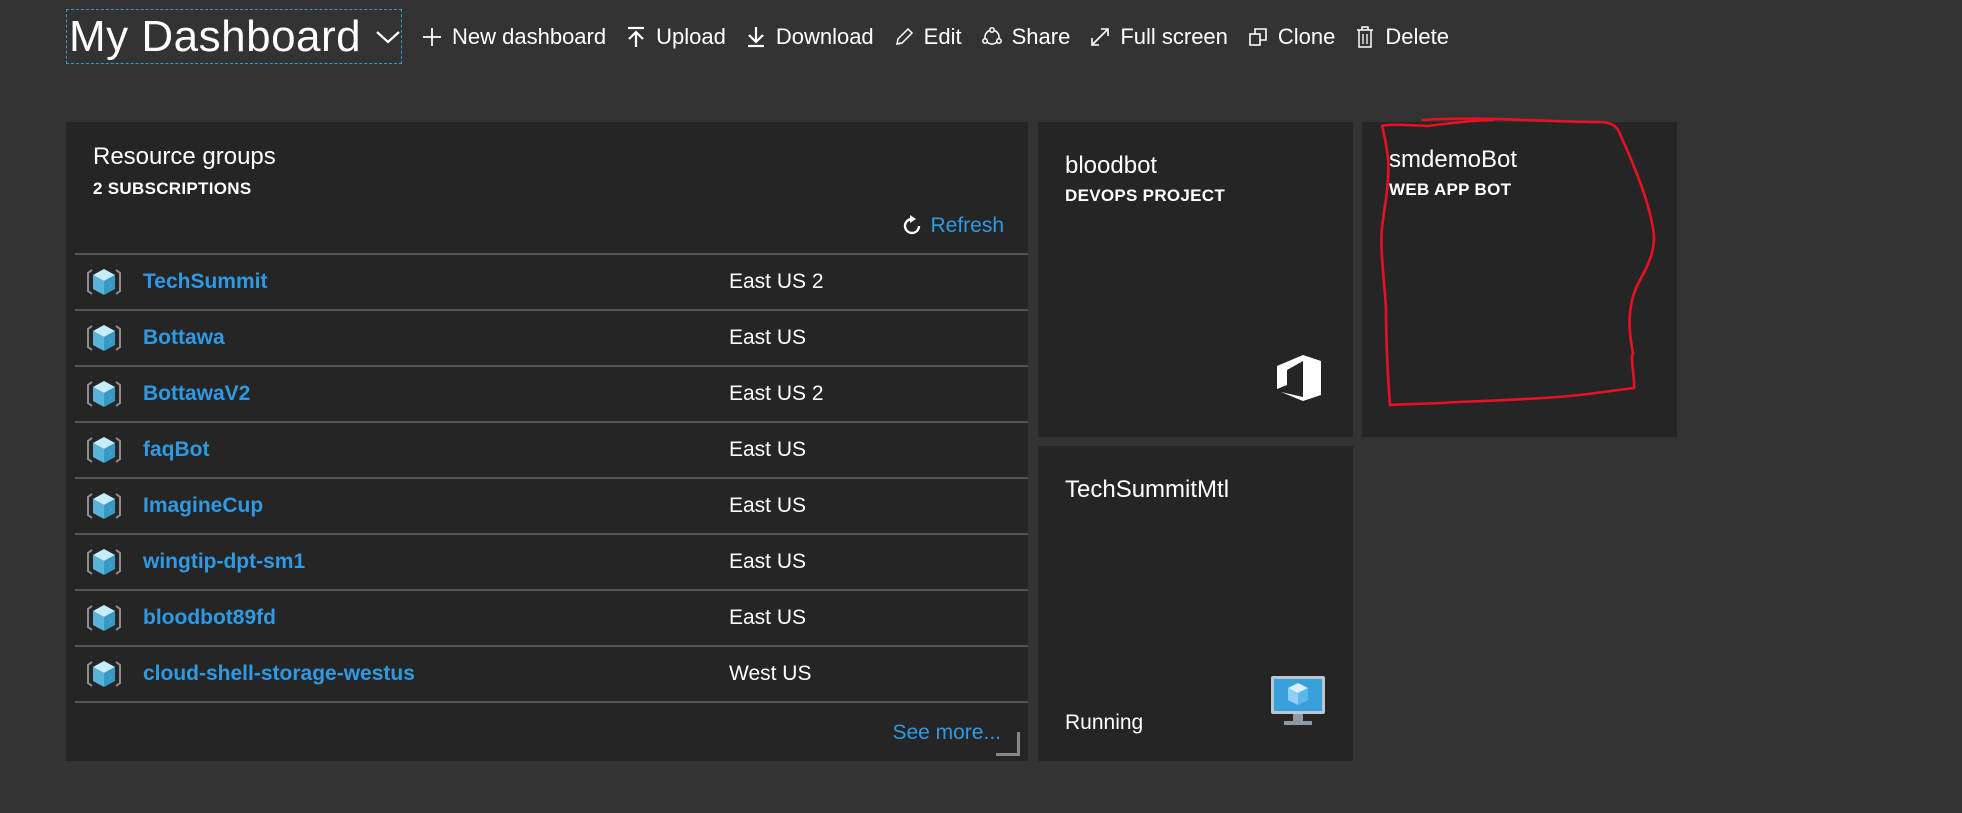 Image resolution: width=1962 pixels, height=813 pixels. What do you see at coordinates (432, 37) in the screenshot?
I see `plus-icon` at bounding box center [432, 37].